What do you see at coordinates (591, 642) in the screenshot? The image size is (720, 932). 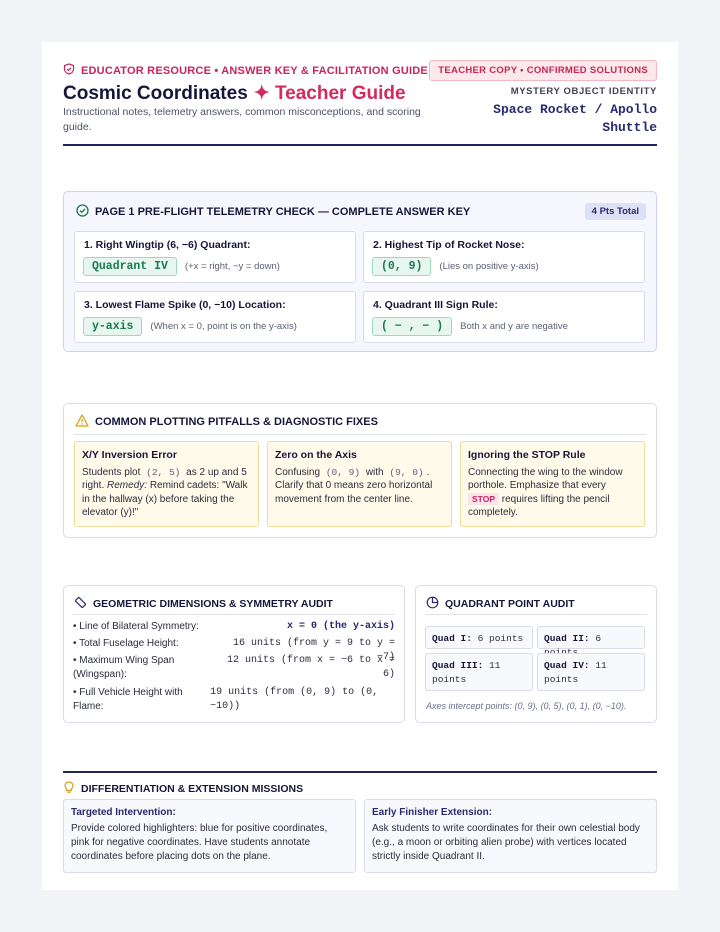 I see `quadrant-cell-2: Quad II: 6 points` at bounding box center [591, 642].